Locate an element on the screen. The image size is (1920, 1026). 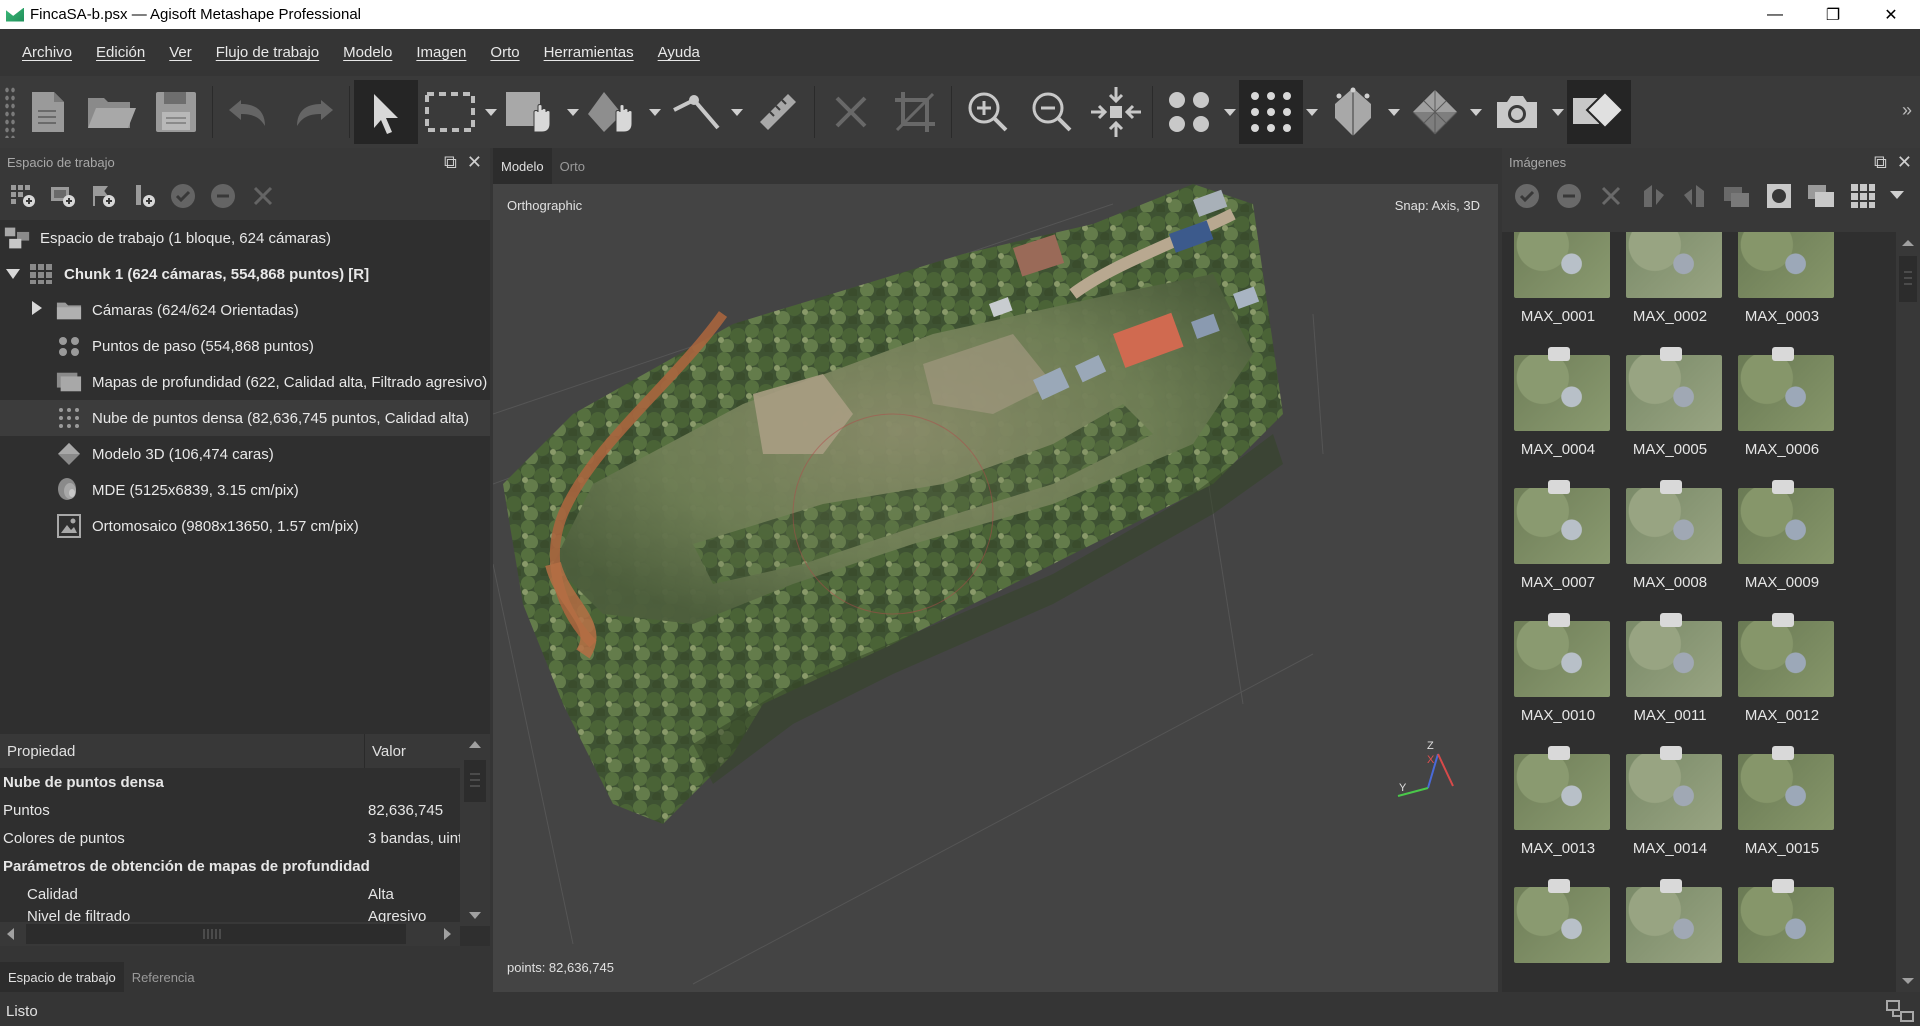
properties-horizontal-scrollbar is located at coordinates (230, 934).